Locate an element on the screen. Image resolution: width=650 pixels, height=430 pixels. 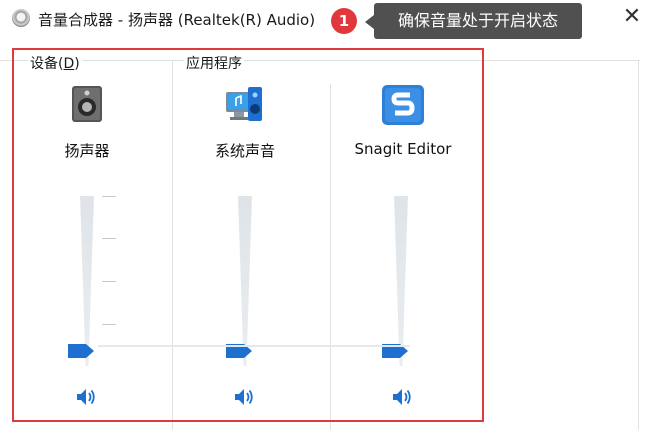
speaker-dial-icon is located at coordinates (21, 18).